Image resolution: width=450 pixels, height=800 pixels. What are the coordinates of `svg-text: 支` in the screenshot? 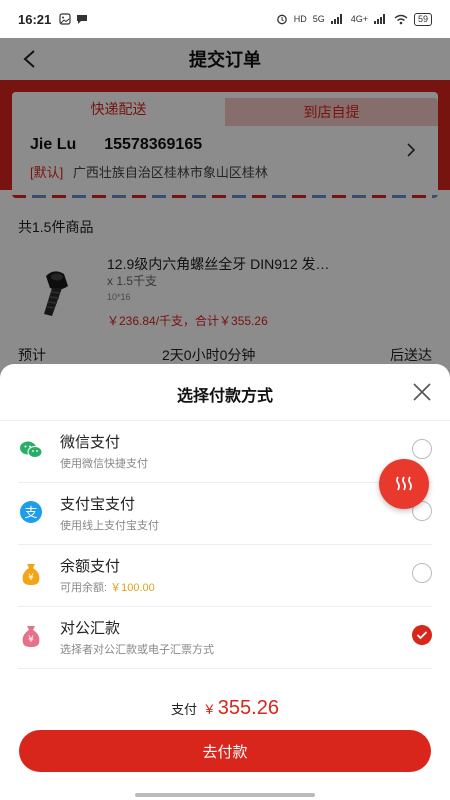 It's located at (30, 513).